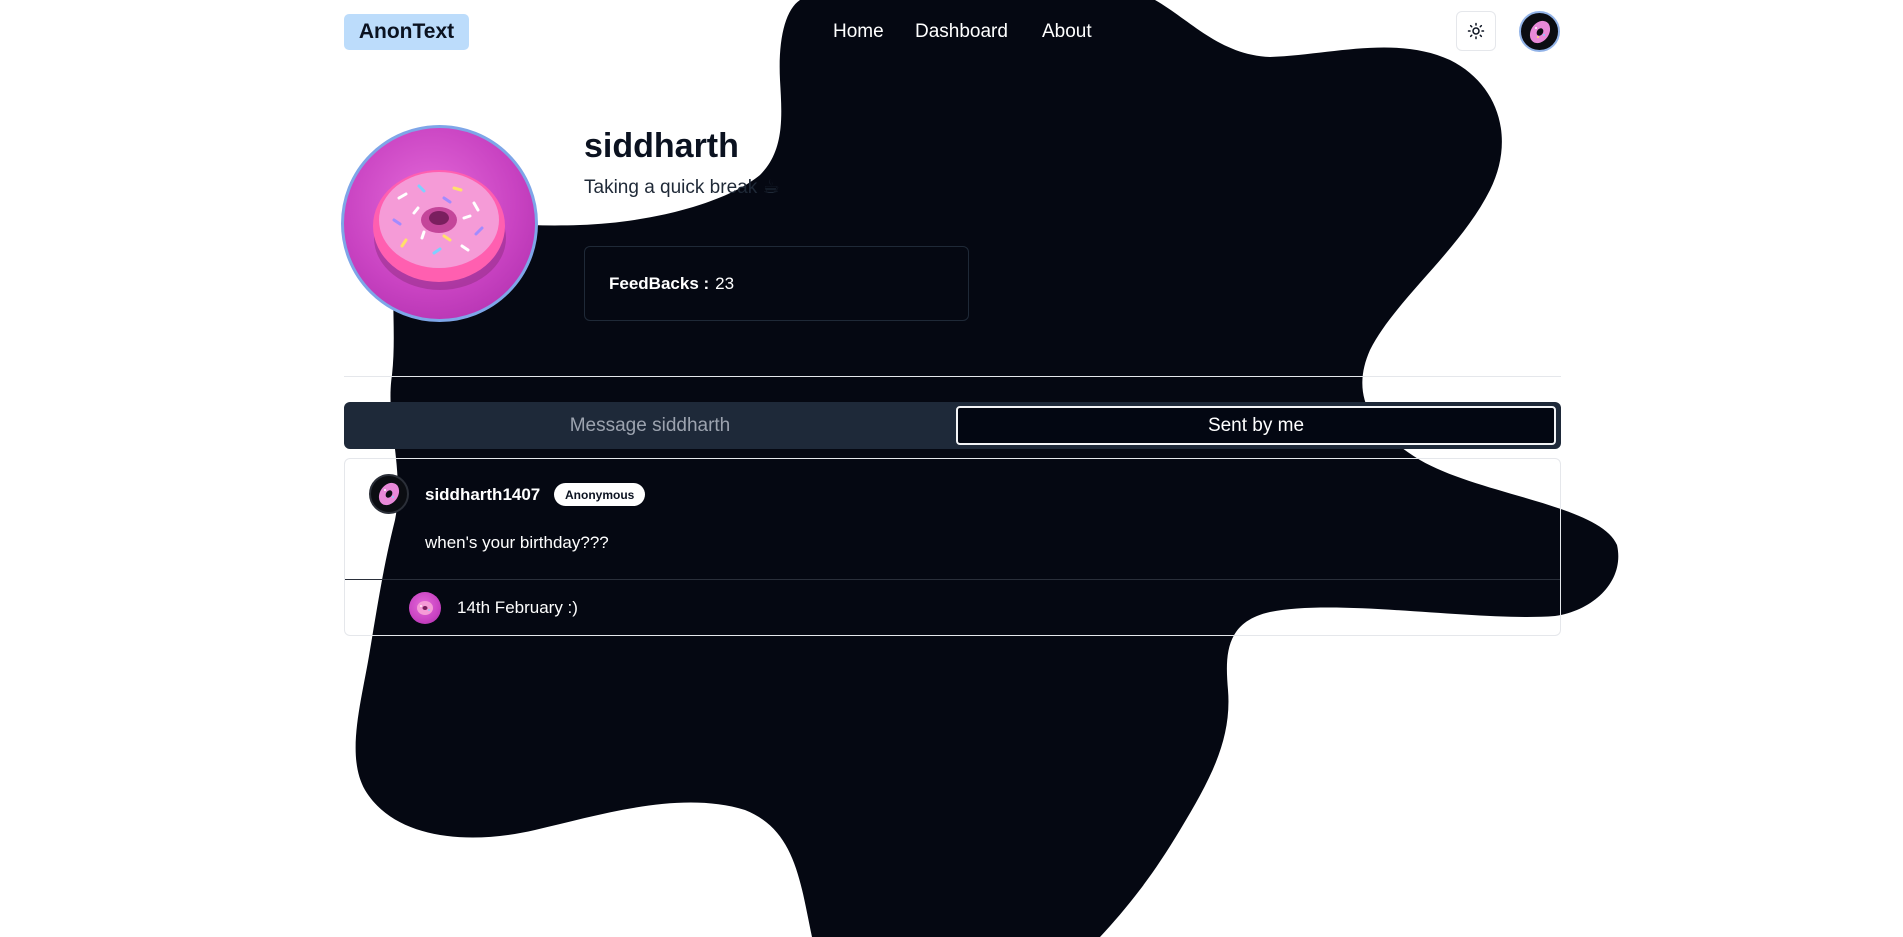  What do you see at coordinates (776, 283) in the screenshot?
I see `feedback-count-card: FeedBacks : 23` at bounding box center [776, 283].